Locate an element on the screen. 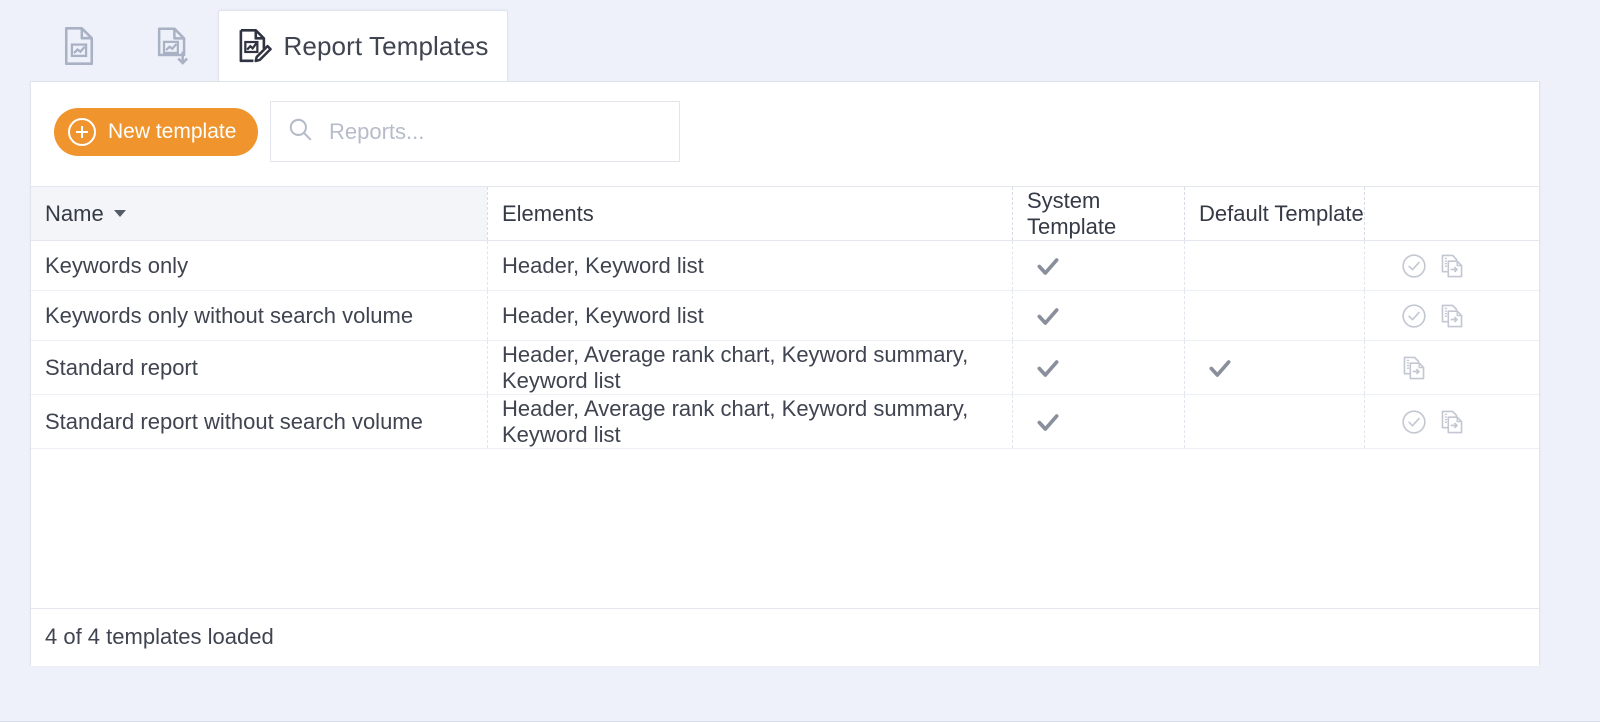  new-template-button: New template is located at coordinates (156, 132).